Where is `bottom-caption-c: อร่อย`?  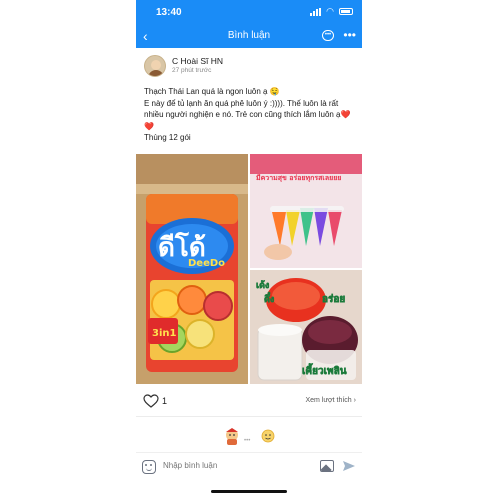 bottom-caption-c: อร่อย is located at coordinates (333, 299).